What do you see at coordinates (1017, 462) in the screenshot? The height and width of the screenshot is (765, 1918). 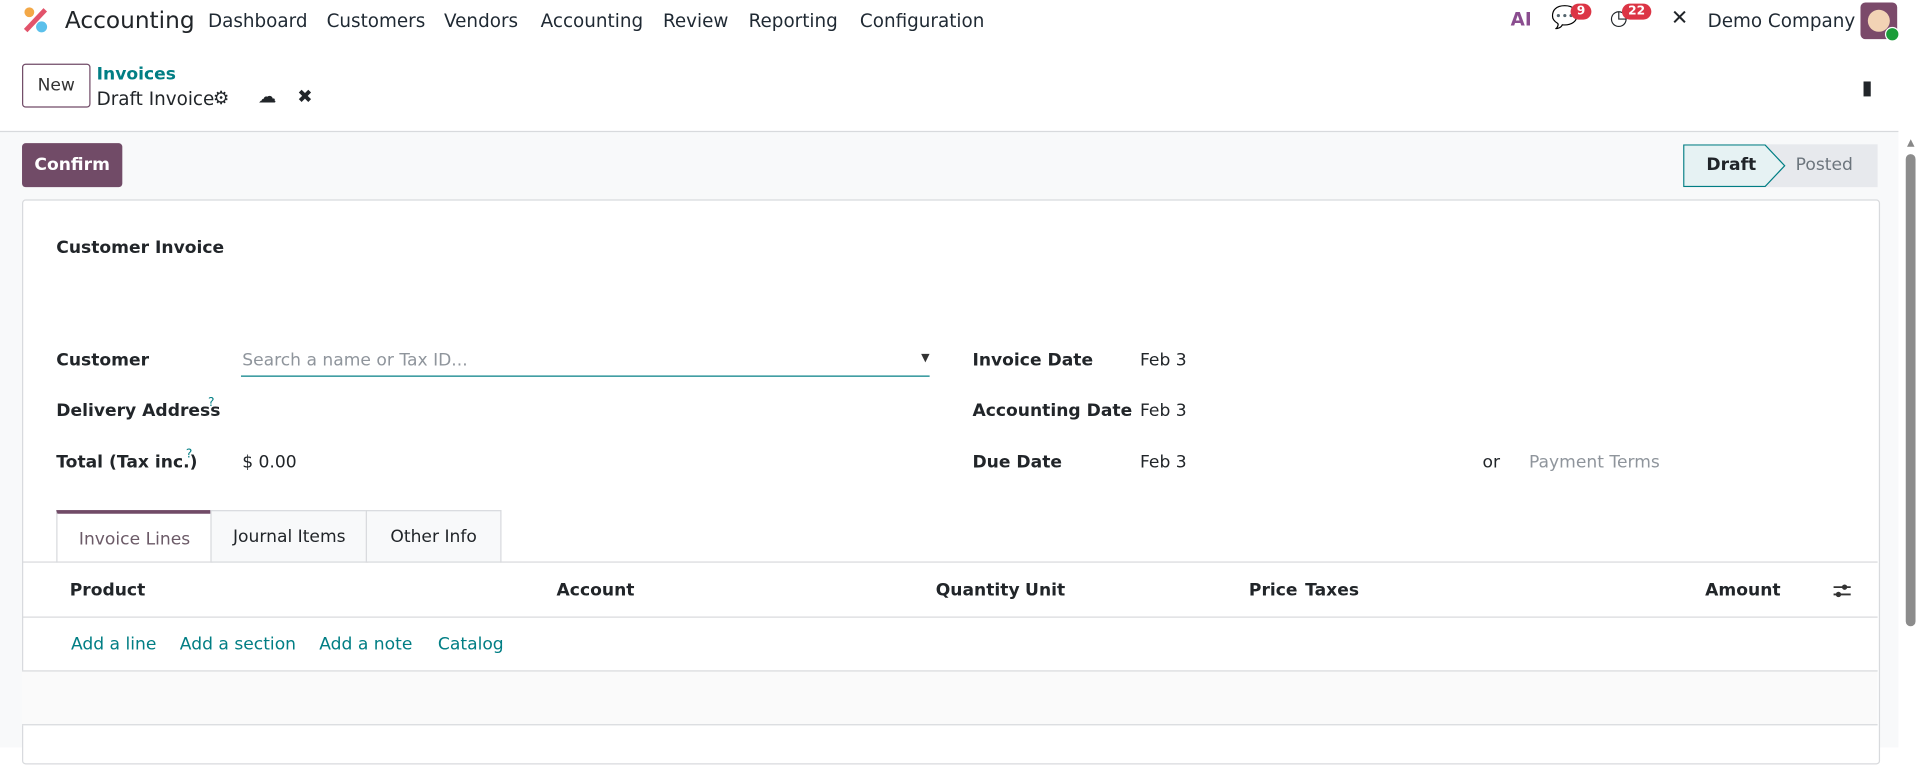 I see `due-date-label: Due Date` at bounding box center [1017, 462].